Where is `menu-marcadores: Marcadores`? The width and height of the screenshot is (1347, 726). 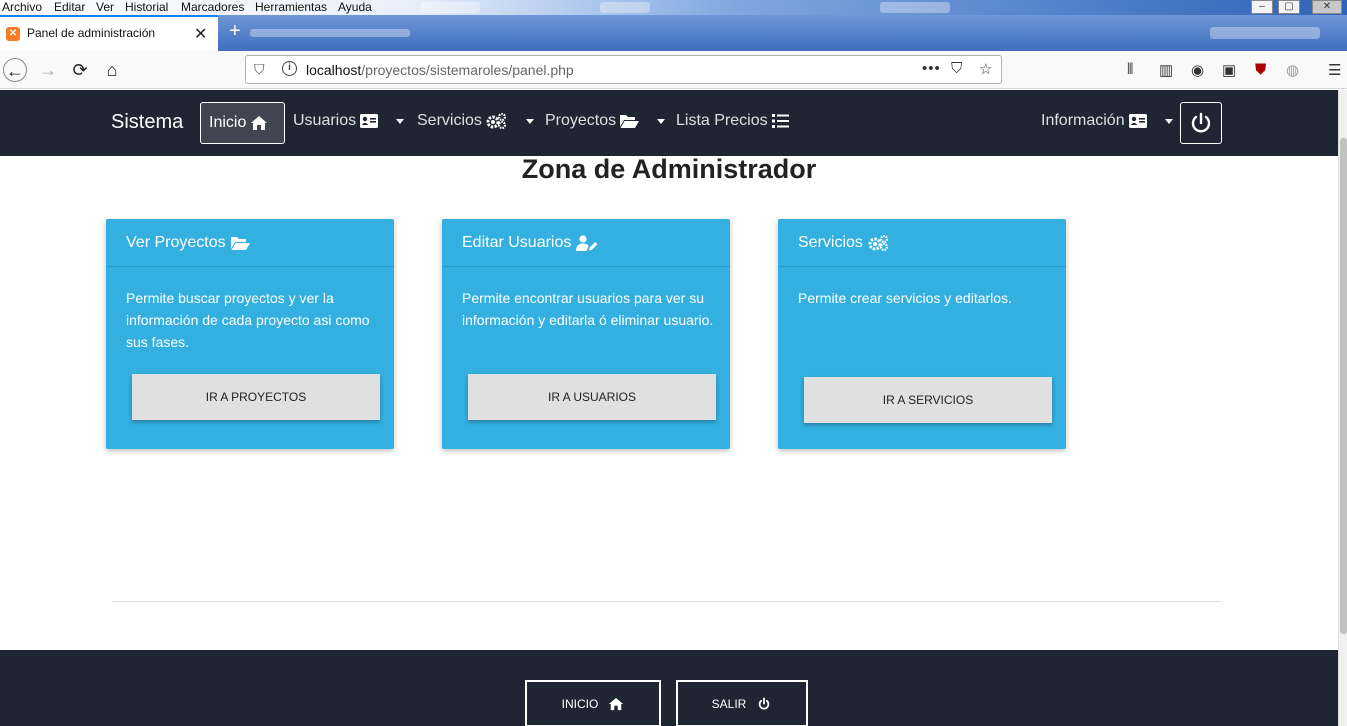
menu-marcadores: Marcadores is located at coordinates (212, 7).